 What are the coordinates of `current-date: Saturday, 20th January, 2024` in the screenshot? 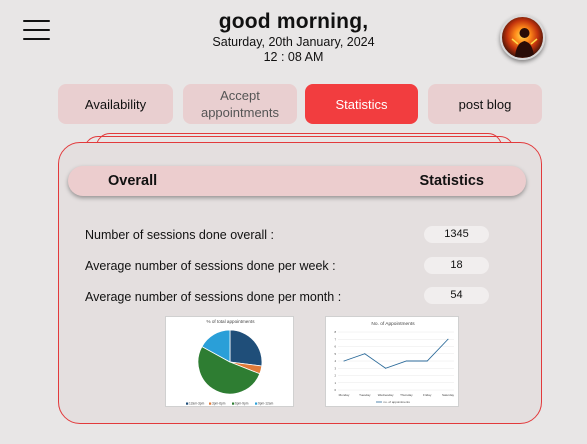 It's located at (293, 42).